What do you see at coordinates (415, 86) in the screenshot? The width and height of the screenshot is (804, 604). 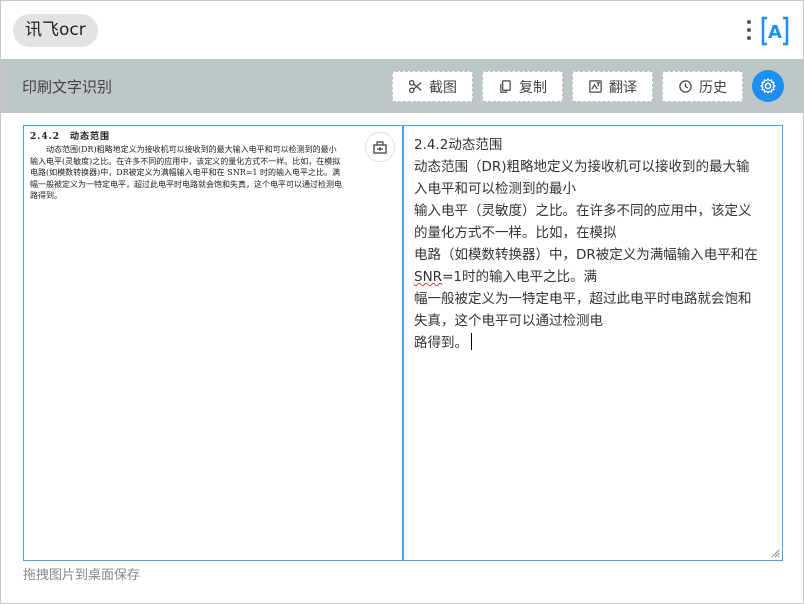 I see `scissors-icon` at bounding box center [415, 86].